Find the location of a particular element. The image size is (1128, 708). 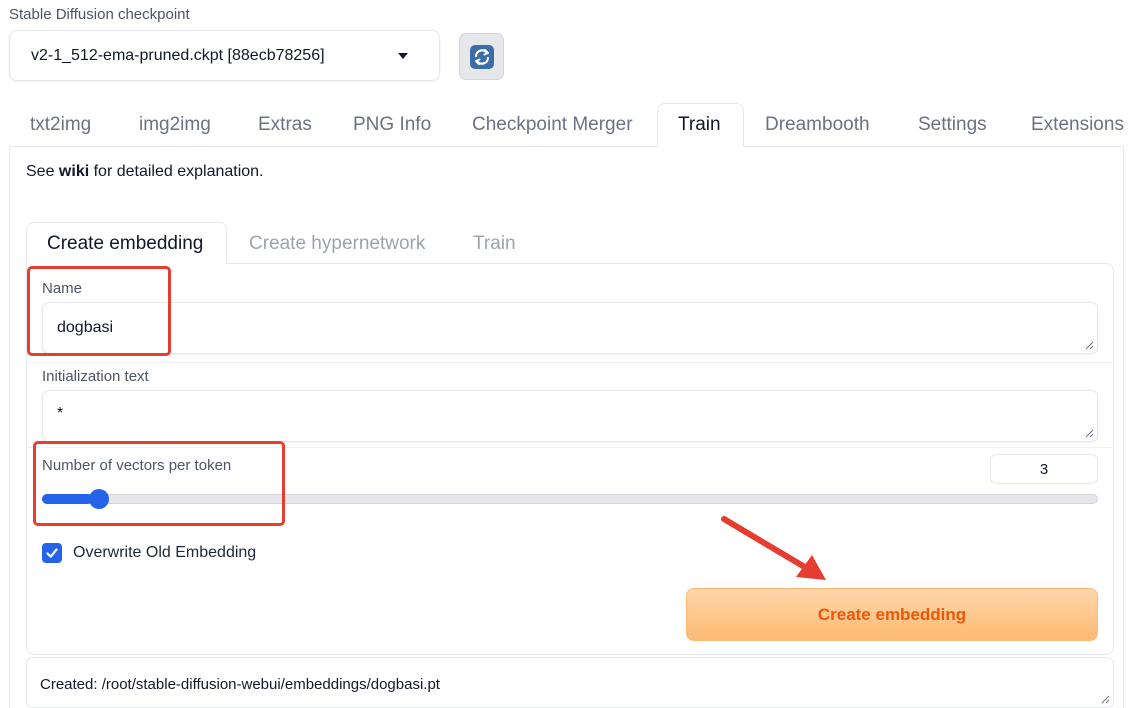

tab-dreambooth: Dreambooth is located at coordinates (817, 125).